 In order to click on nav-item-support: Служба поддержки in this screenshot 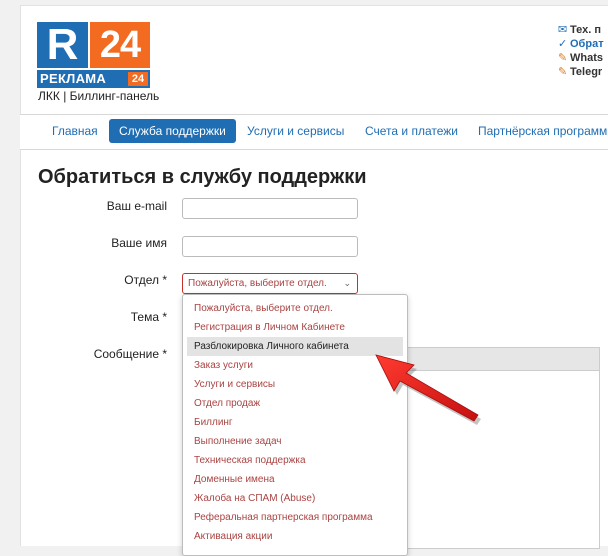, I will do `click(172, 131)`.